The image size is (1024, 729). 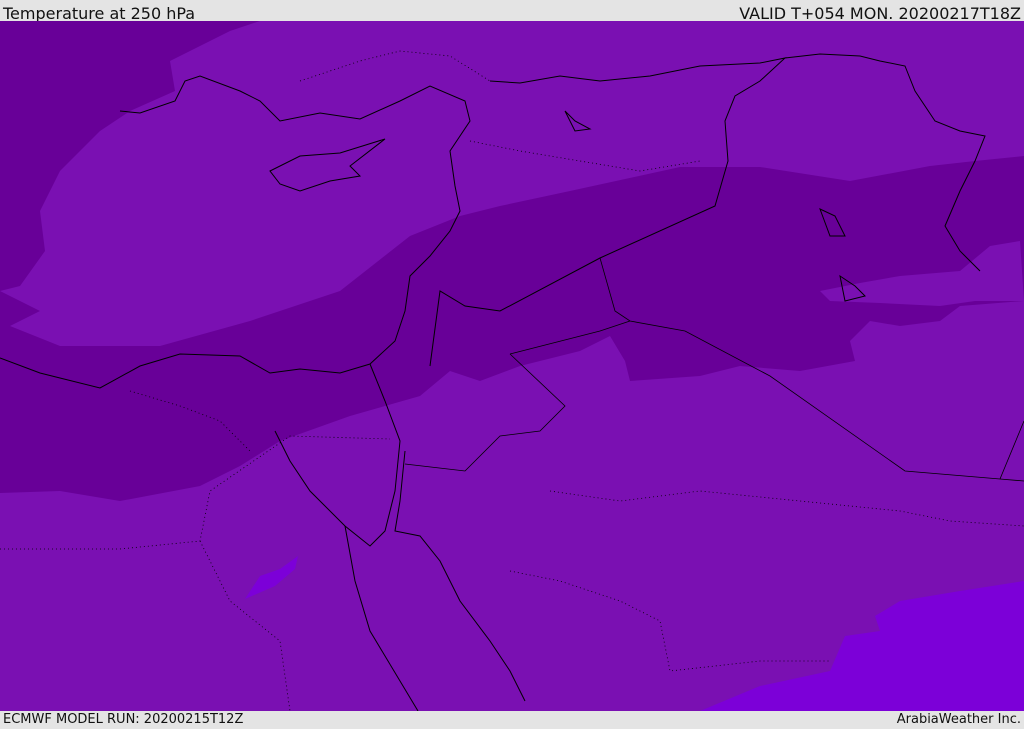 What do you see at coordinates (958, 719) in the screenshot?
I see `credit: ArabiaWeather Inc.` at bounding box center [958, 719].